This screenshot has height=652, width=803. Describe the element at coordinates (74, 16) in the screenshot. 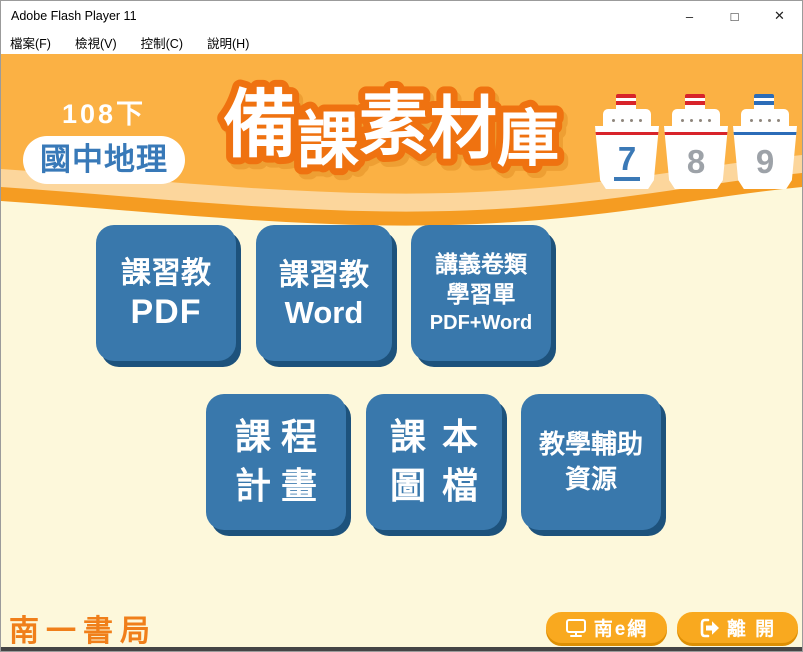

I see `window-title: Adobe Flash Player 11` at that location.